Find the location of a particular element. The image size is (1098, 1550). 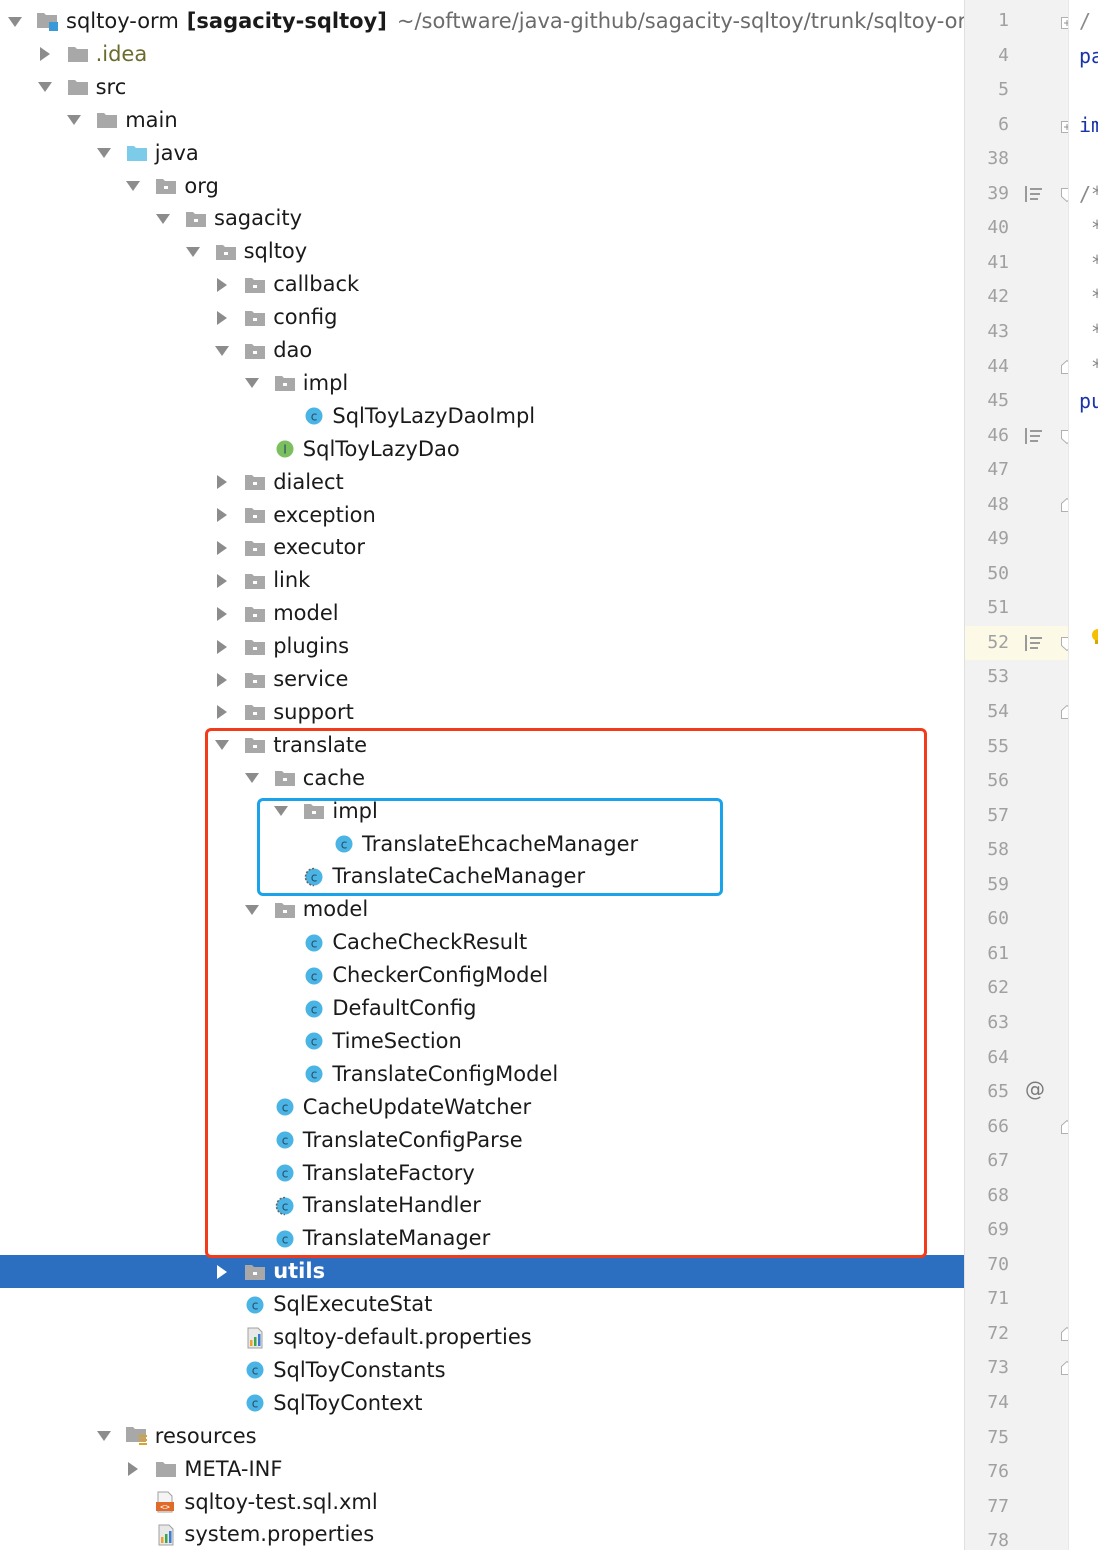

tree-node: support is located at coordinates (482, 712).